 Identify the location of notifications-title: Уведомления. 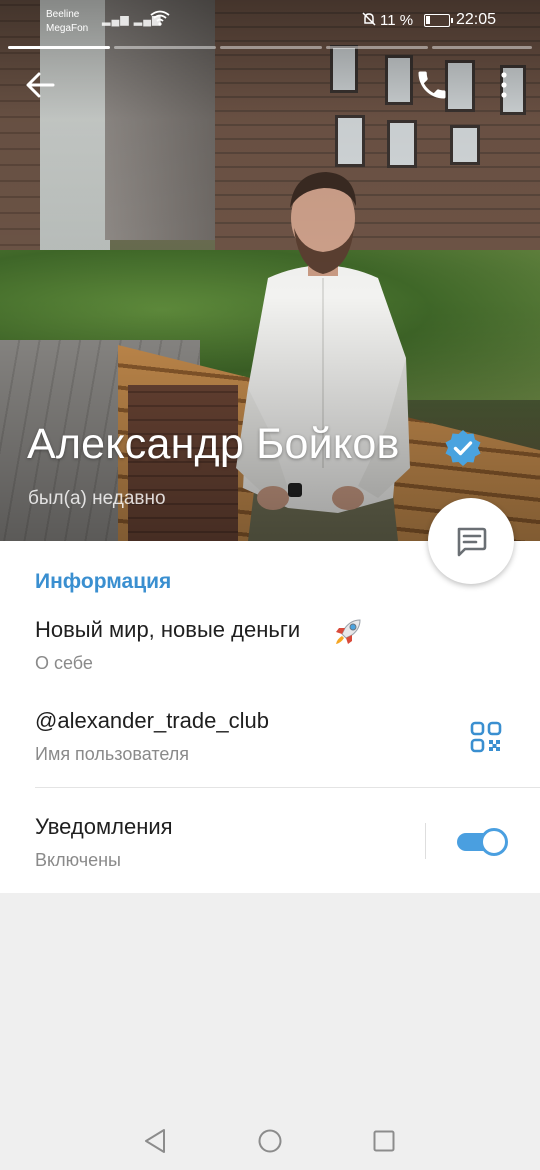
(104, 827).